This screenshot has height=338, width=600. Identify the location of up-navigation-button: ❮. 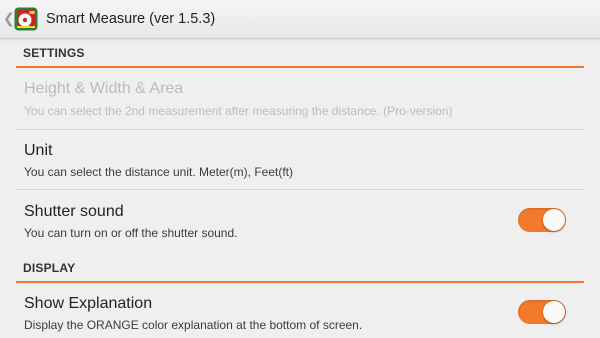
(23, 19).